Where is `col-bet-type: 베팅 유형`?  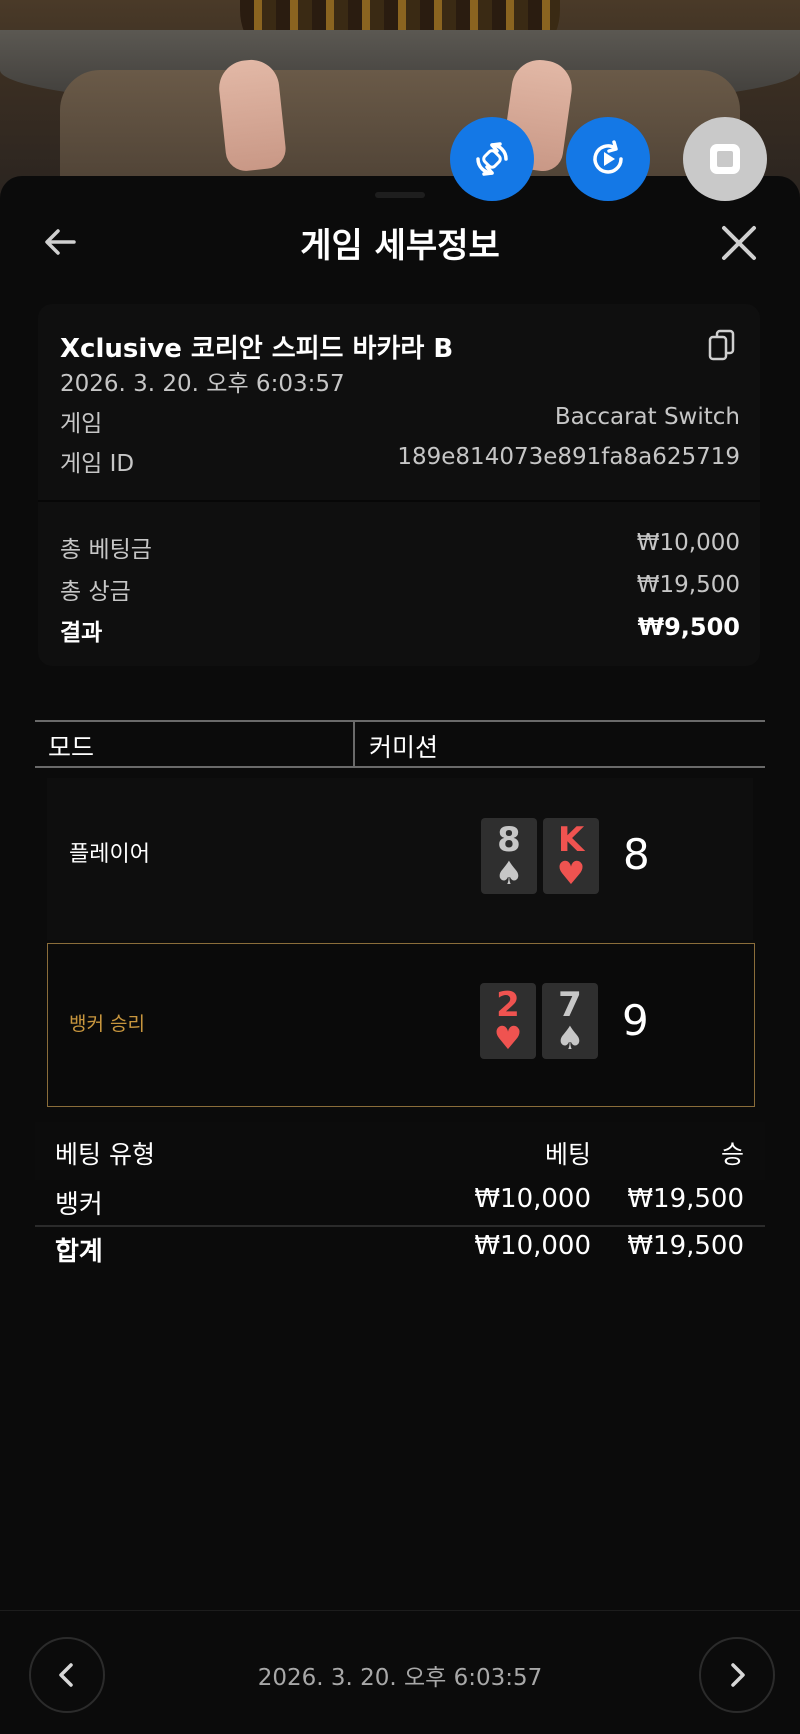
col-bet-type: 베팅 유형 is located at coordinates (105, 1154).